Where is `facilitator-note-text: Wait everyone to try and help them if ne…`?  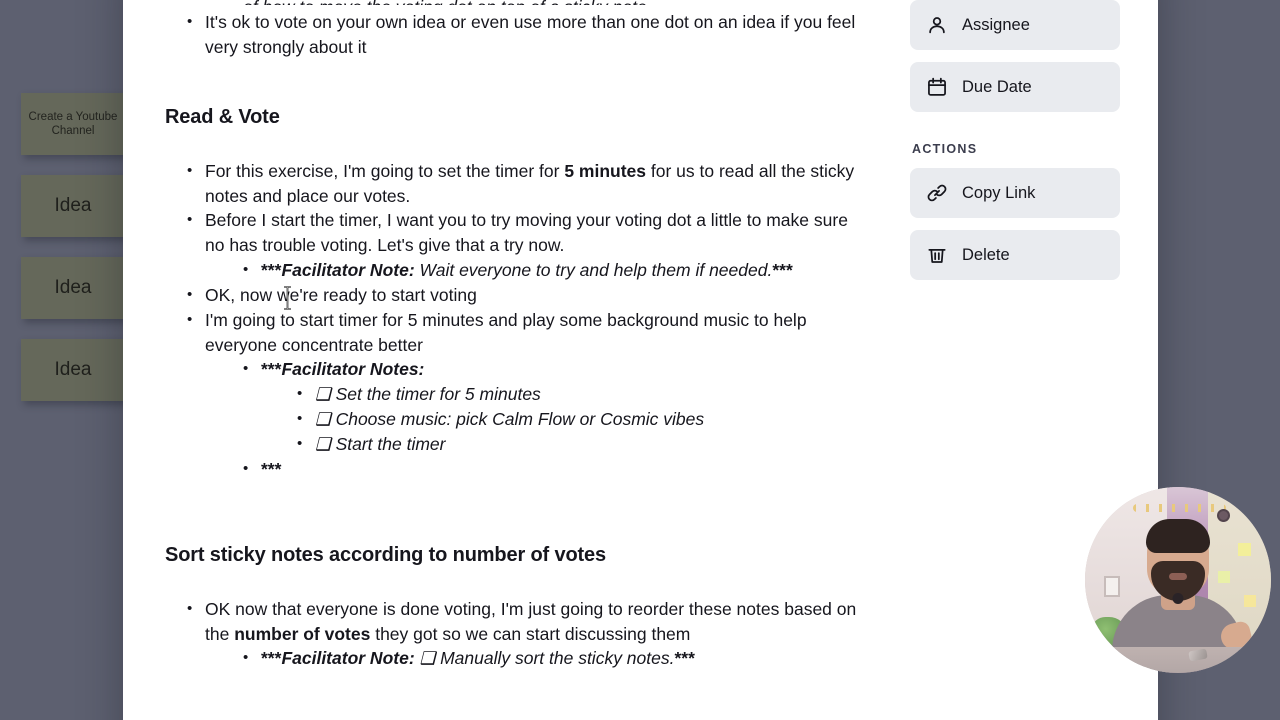 facilitator-note-text: Wait everyone to try and help them if ne… is located at coordinates (593, 270).